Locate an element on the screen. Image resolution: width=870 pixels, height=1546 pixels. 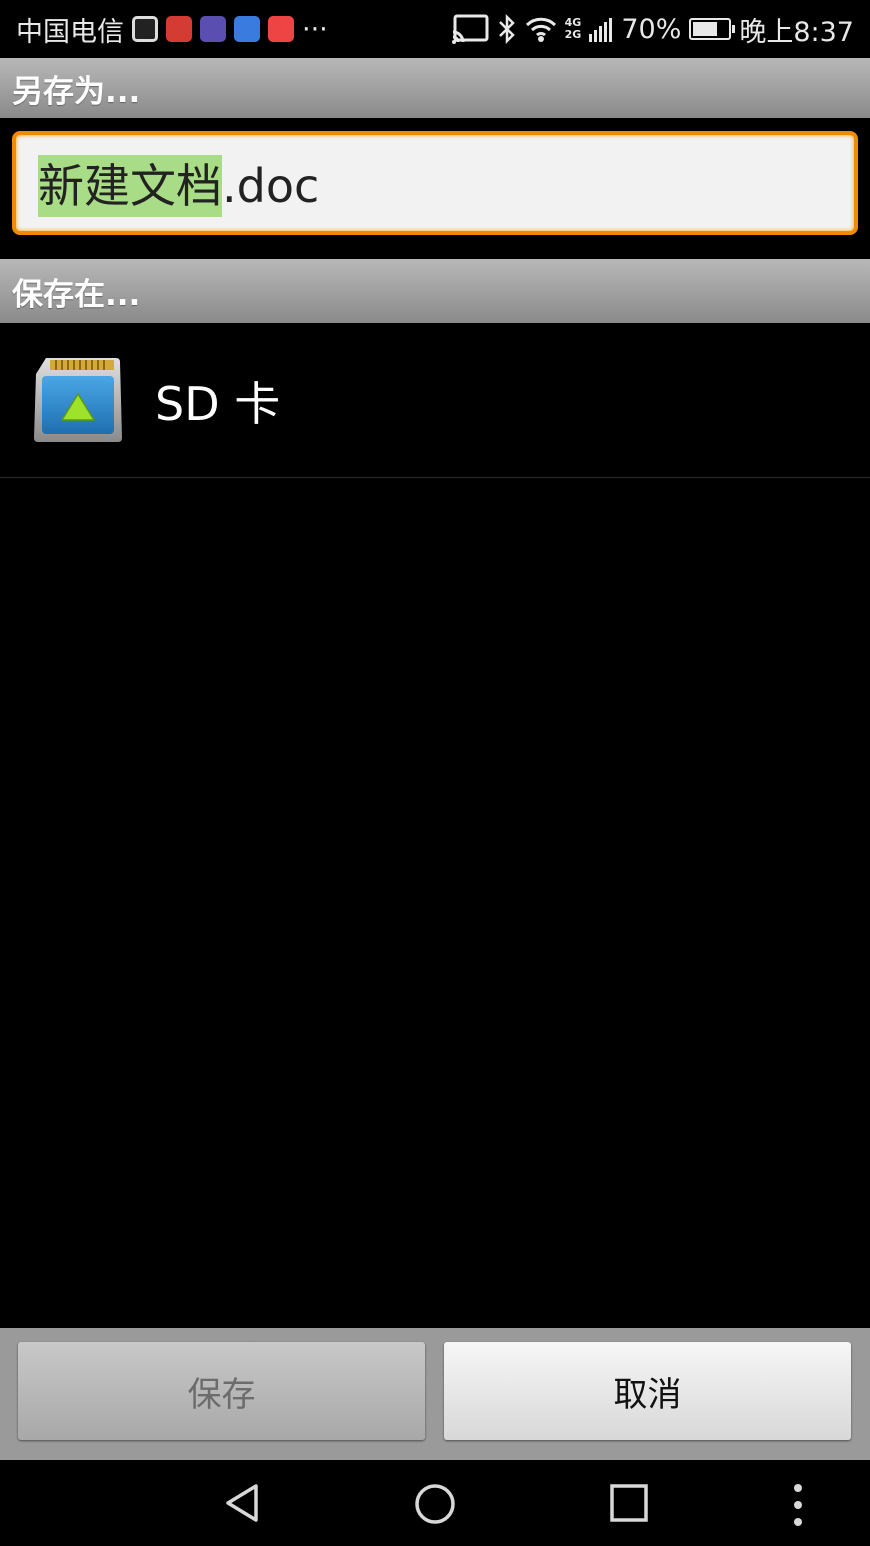
screenshot-notification-icon is located at coordinates (145, 29).